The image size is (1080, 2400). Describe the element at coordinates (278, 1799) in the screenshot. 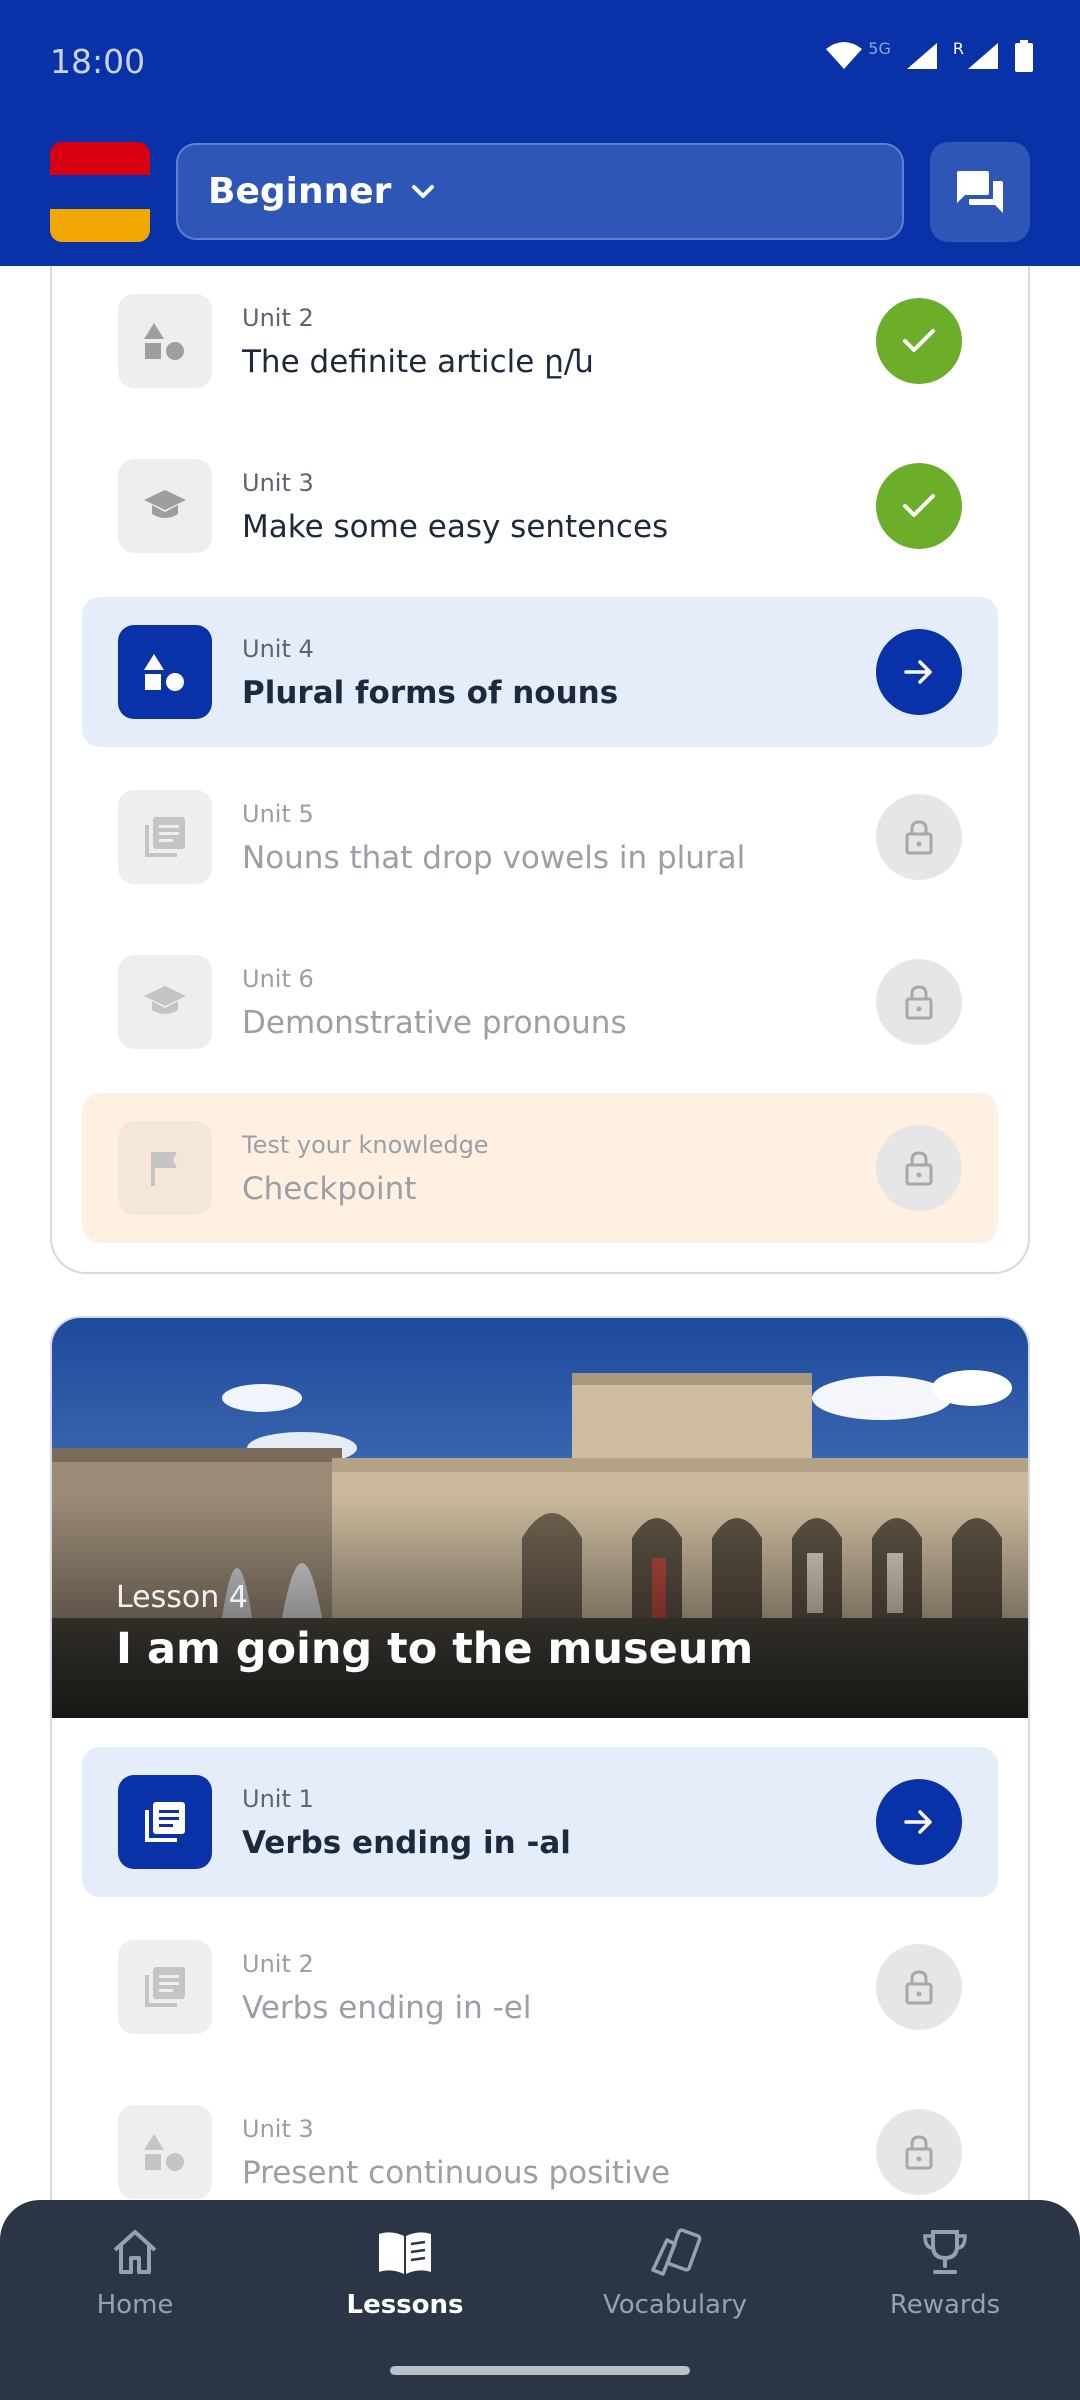

I see `unit-number: Unit 1` at that location.